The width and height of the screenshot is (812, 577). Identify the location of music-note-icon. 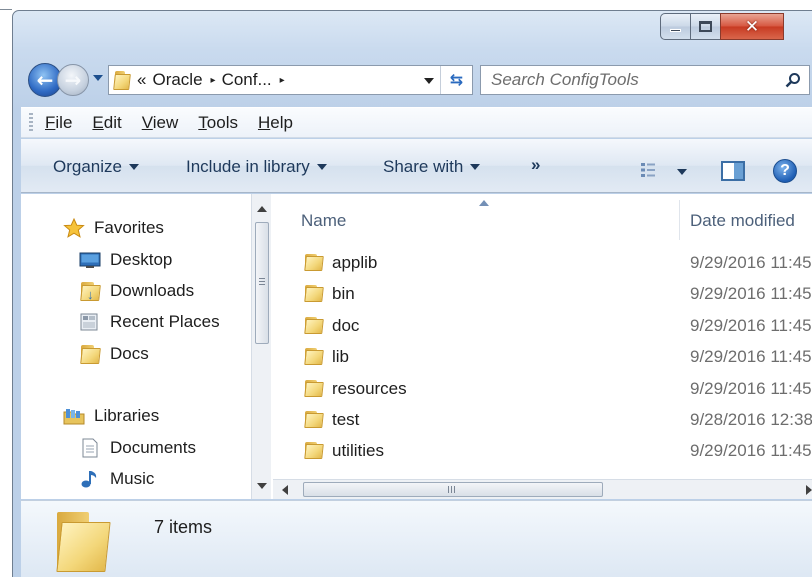
(89, 479).